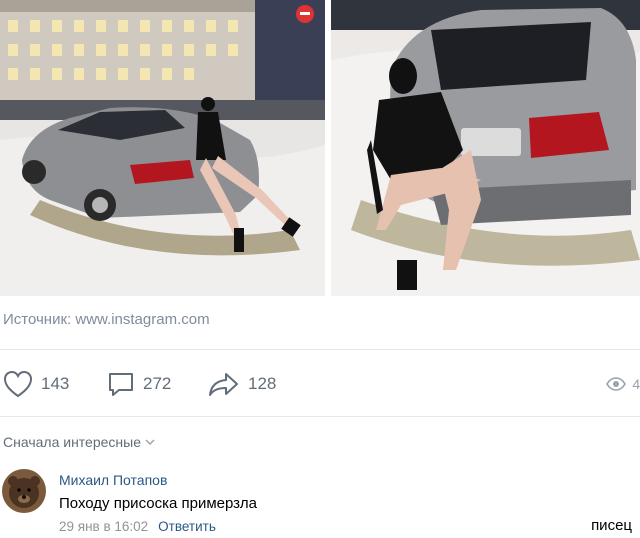 This screenshot has height=538, width=640. I want to click on comment-text: Походу присоска примерзла, so click(158, 503).